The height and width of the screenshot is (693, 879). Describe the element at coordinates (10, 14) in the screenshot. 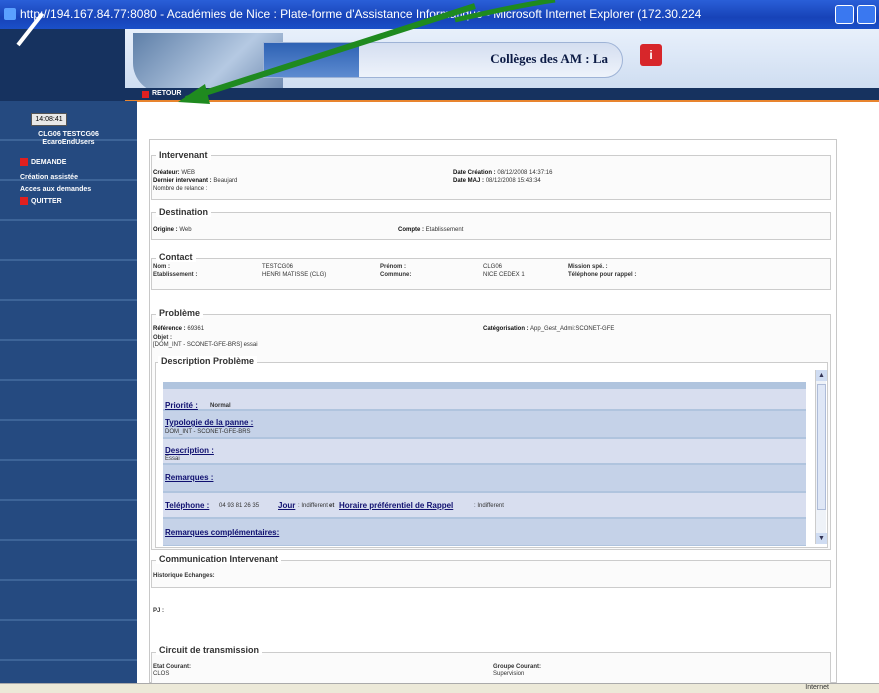

I see `ie-icon` at that location.